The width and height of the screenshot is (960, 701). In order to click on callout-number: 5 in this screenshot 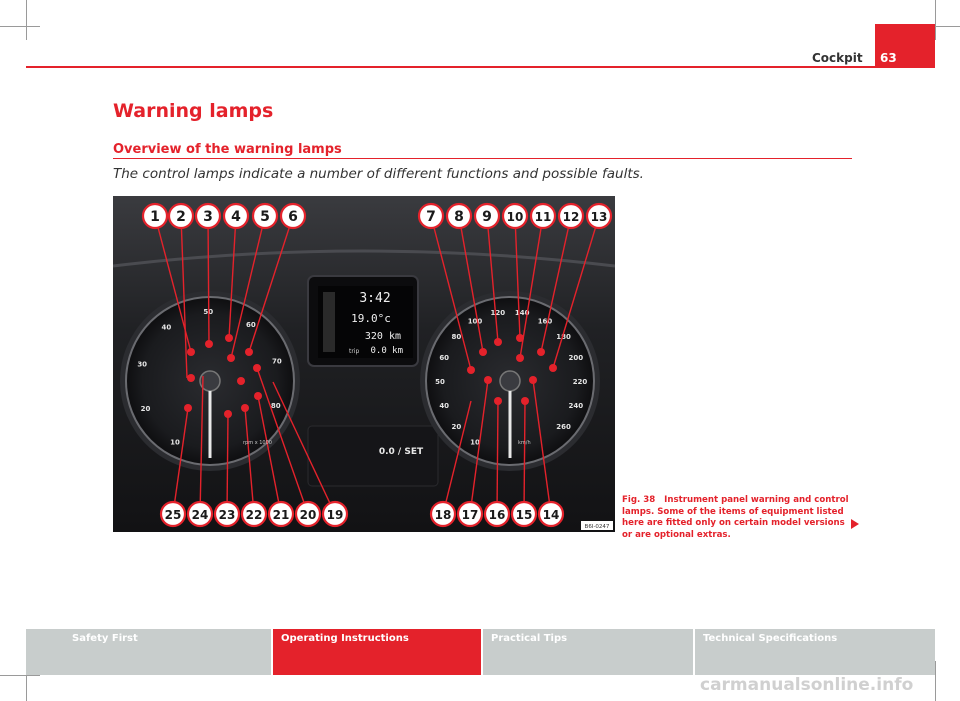, I will do `click(265, 217)`.